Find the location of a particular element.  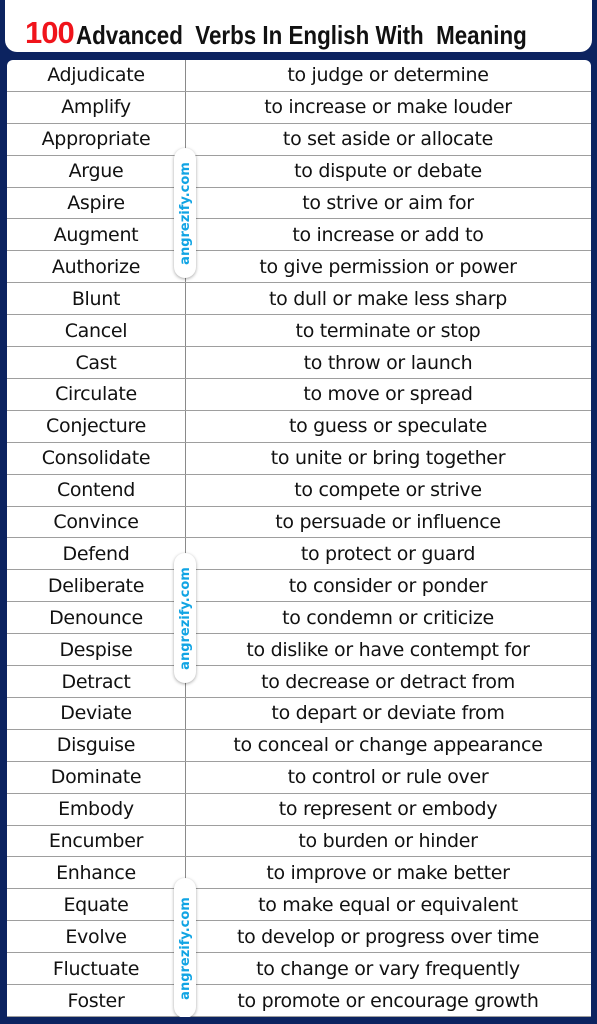

meaning-cell: to control or rule over is located at coordinates (388, 777).